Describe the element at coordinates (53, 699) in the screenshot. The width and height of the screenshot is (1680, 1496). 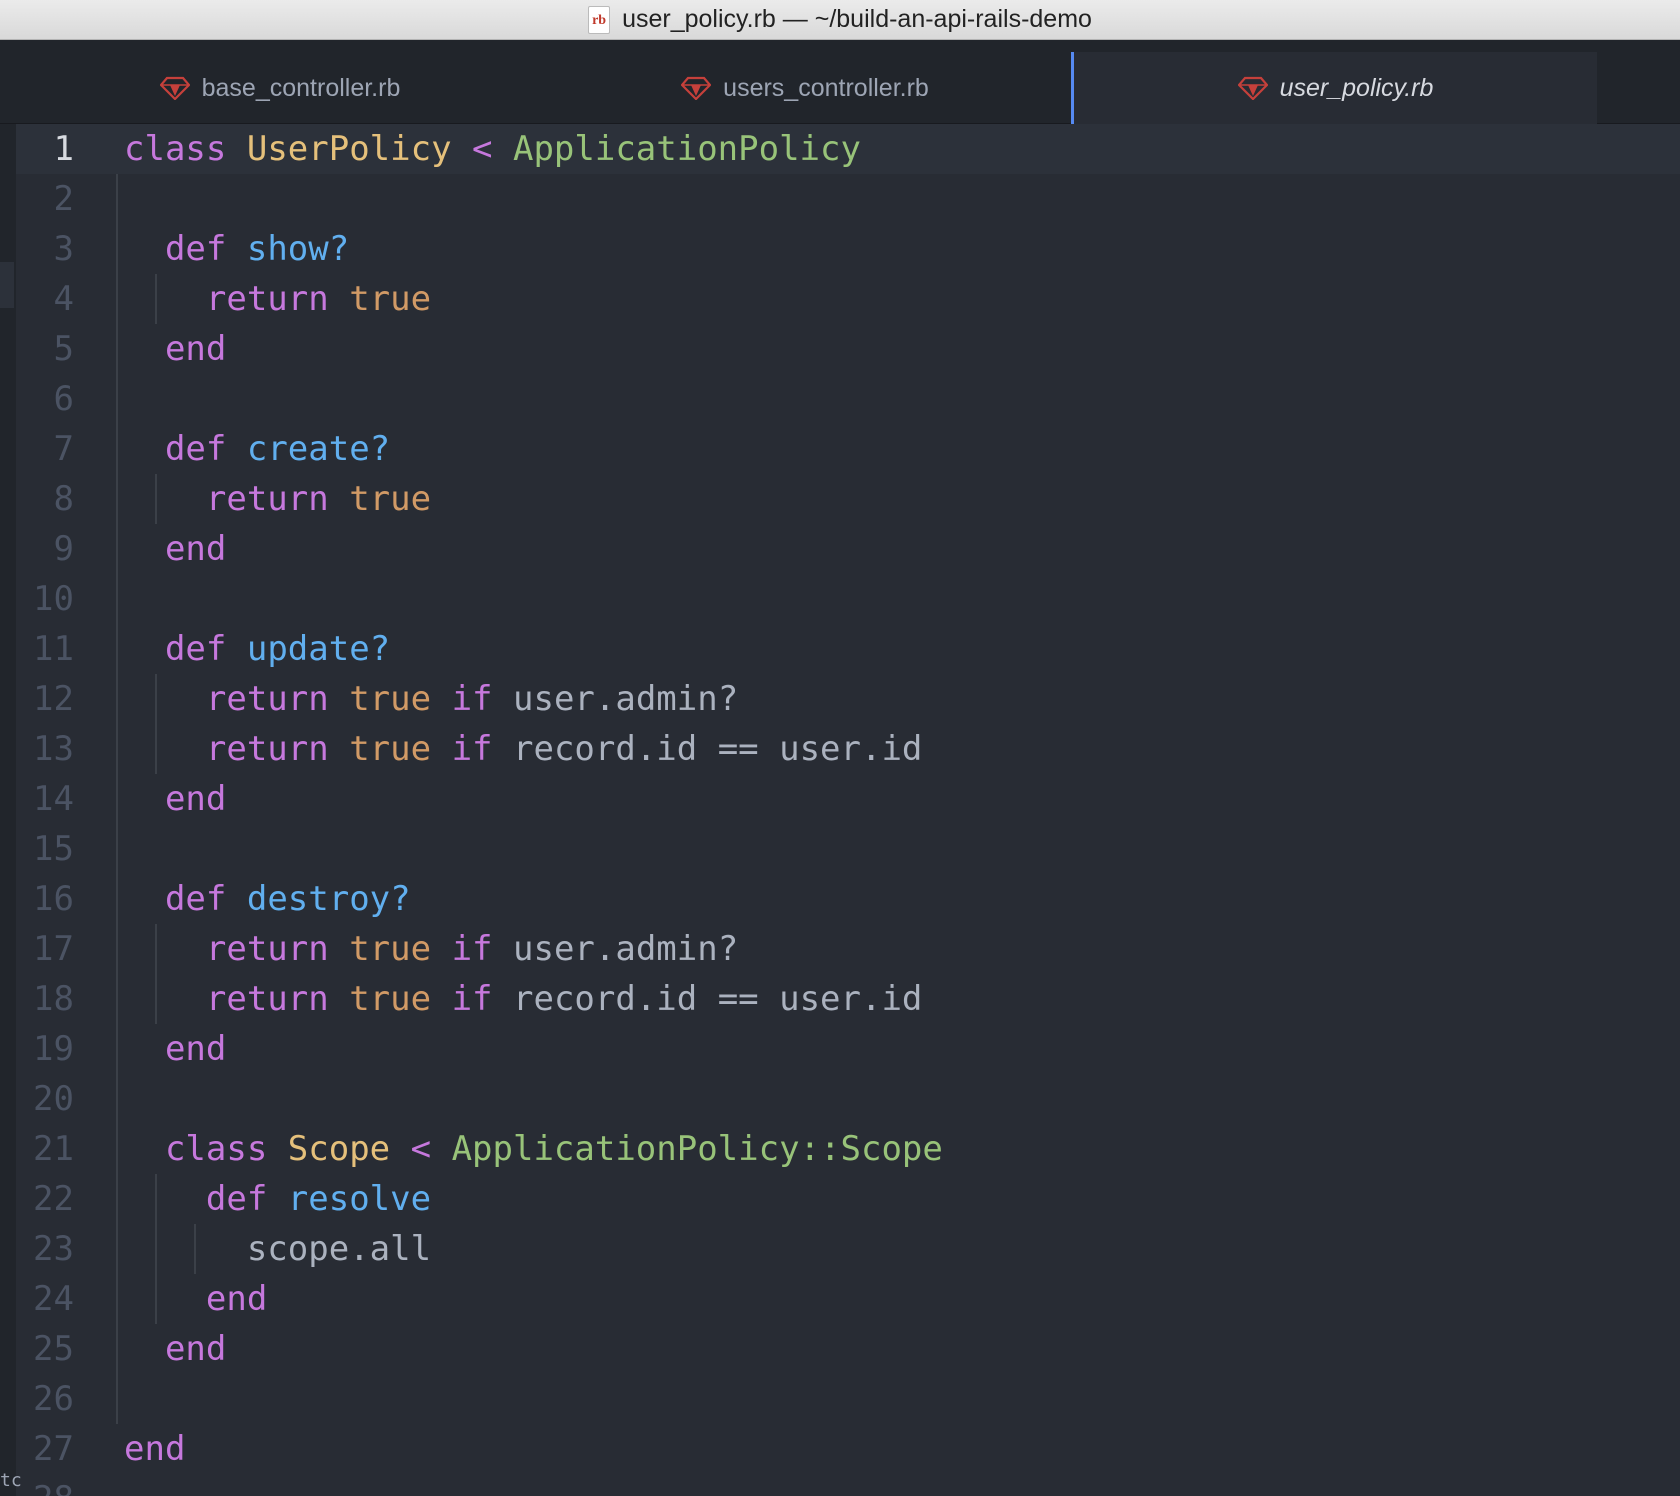
I see `line-number: 12` at that location.